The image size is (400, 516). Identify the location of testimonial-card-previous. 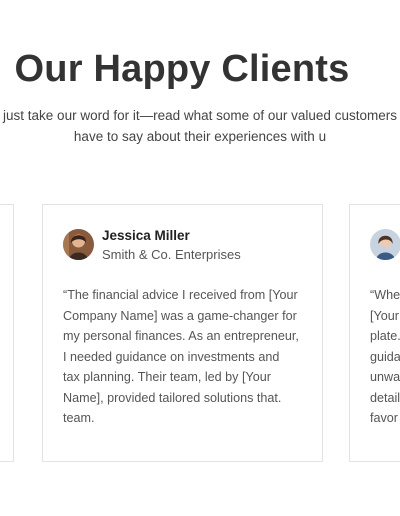
(7, 333).